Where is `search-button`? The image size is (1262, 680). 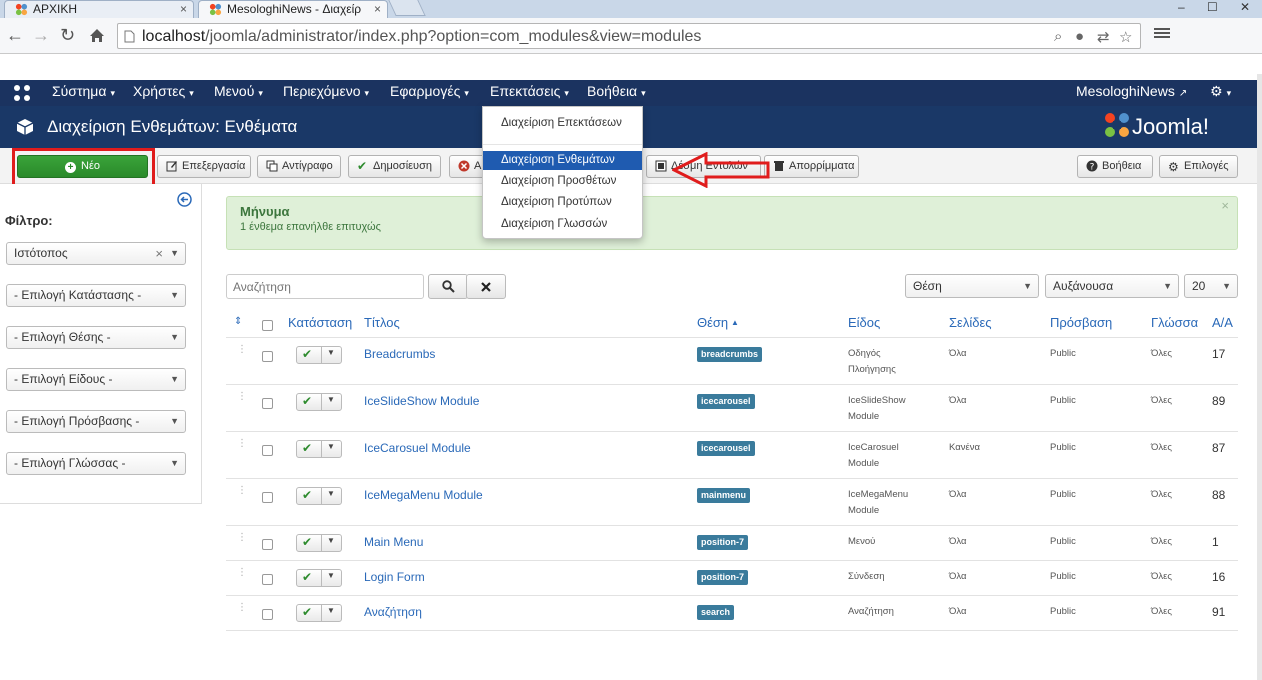 search-button is located at coordinates (448, 286).